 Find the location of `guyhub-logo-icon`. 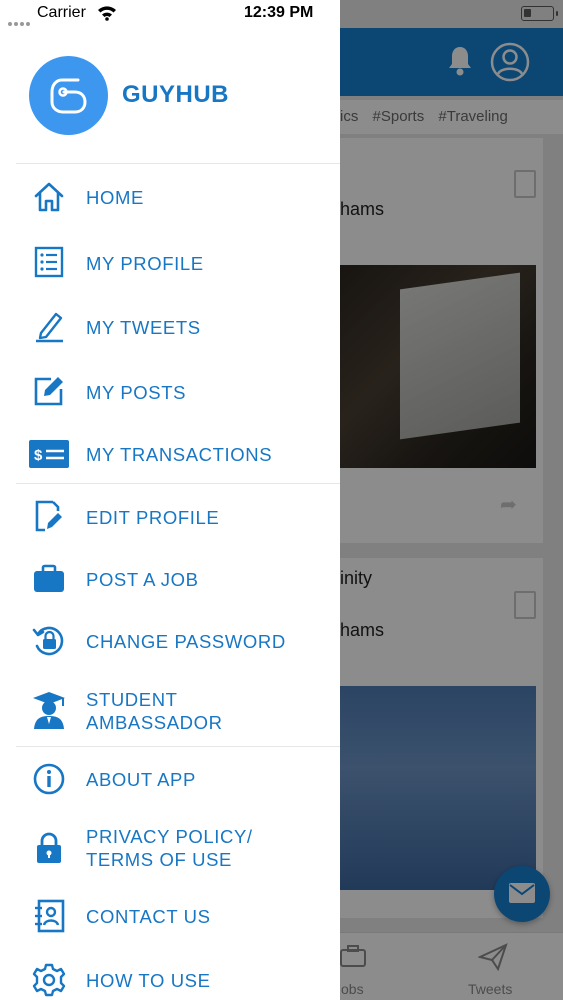

guyhub-logo-icon is located at coordinates (68, 96).